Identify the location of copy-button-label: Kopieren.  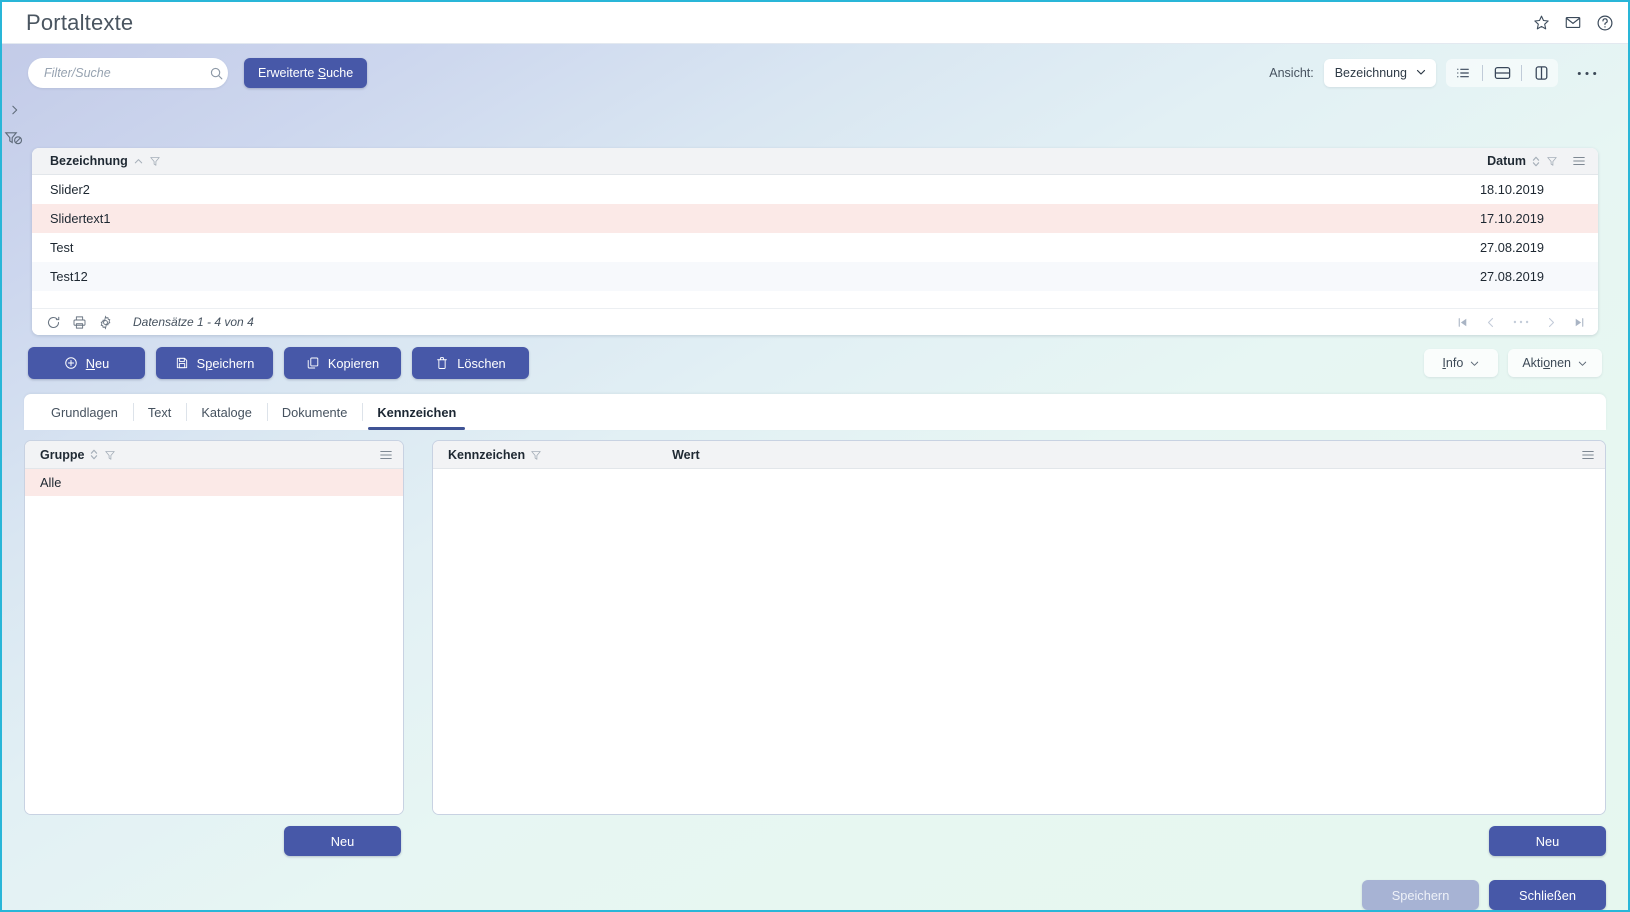
(353, 363).